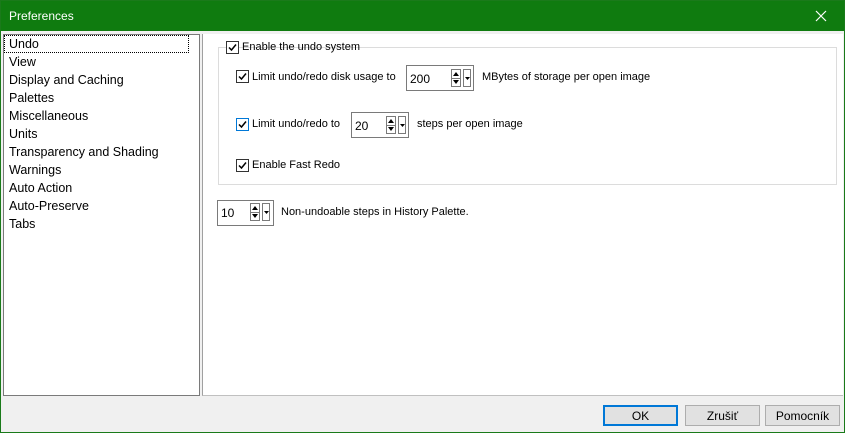  Describe the element at coordinates (101, 170) in the screenshot. I see `sidebar-item-warnings: Warnings` at that location.